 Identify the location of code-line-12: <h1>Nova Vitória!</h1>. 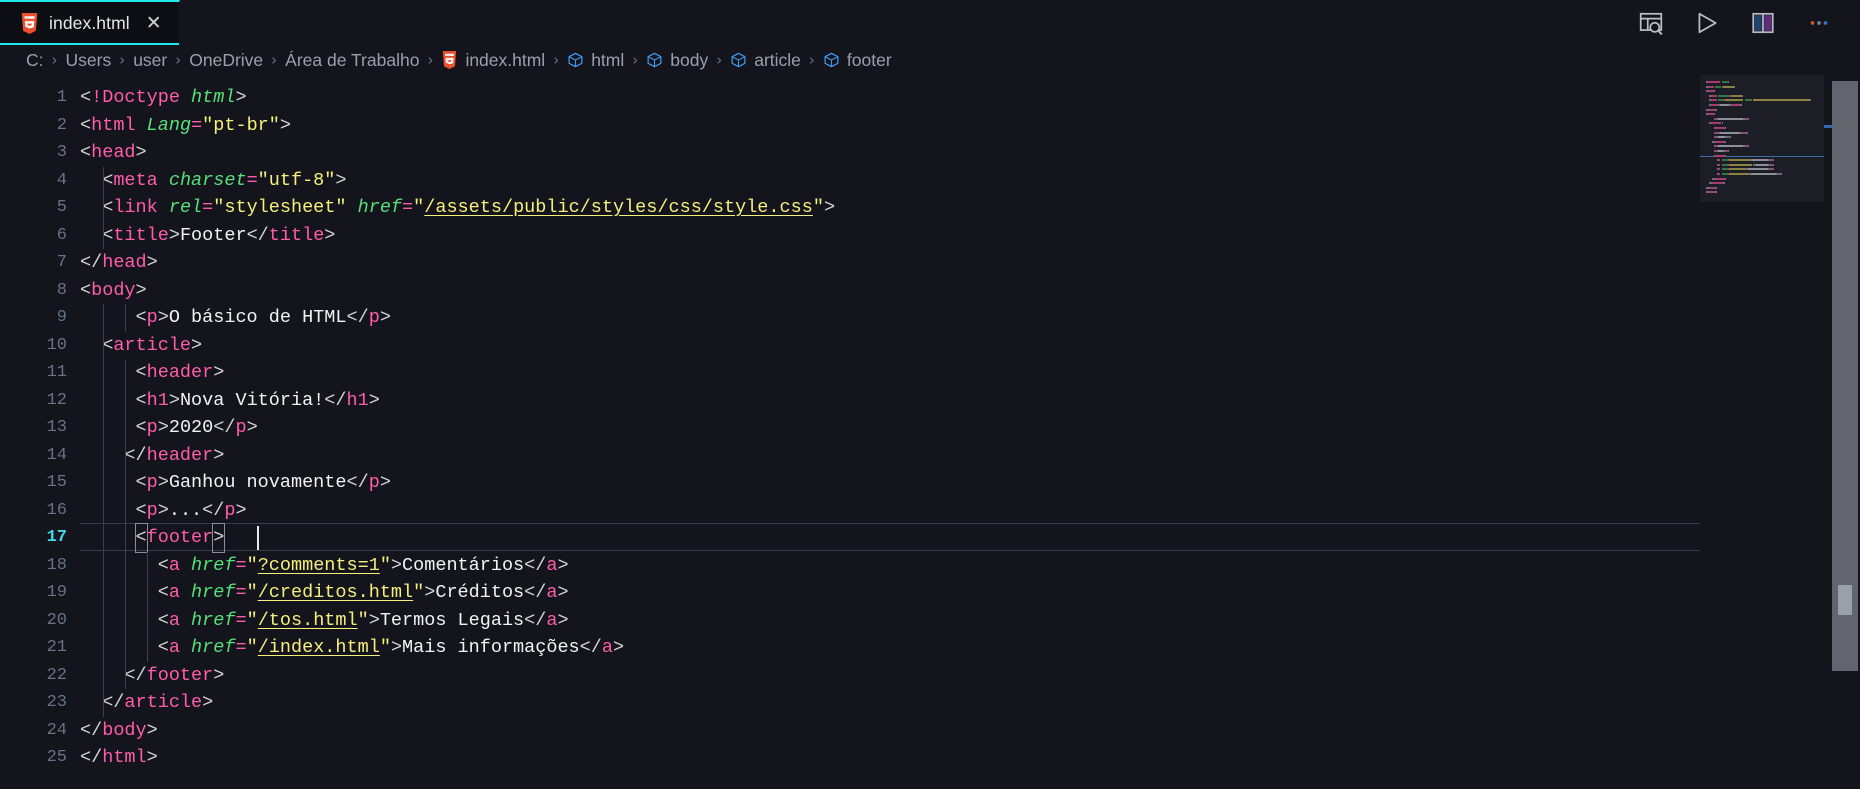
(890, 401).